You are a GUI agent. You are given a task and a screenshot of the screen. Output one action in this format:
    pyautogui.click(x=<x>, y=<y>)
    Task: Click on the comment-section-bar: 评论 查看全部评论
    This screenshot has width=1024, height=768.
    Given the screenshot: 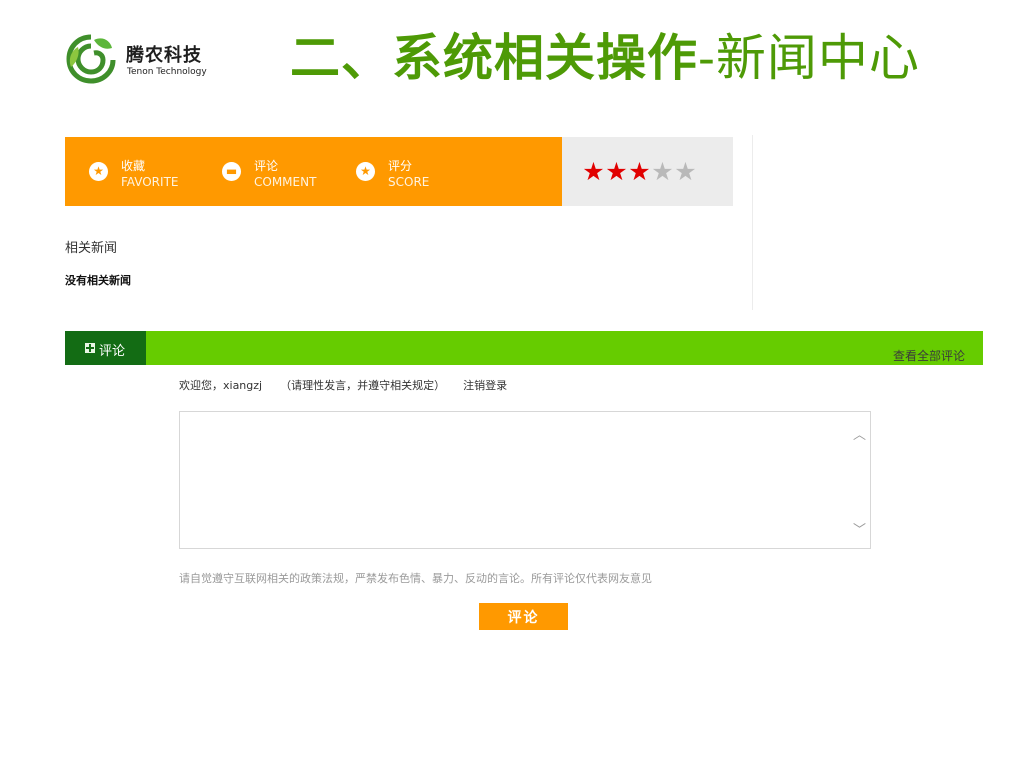 What is the action you would take?
    pyautogui.click(x=524, y=348)
    